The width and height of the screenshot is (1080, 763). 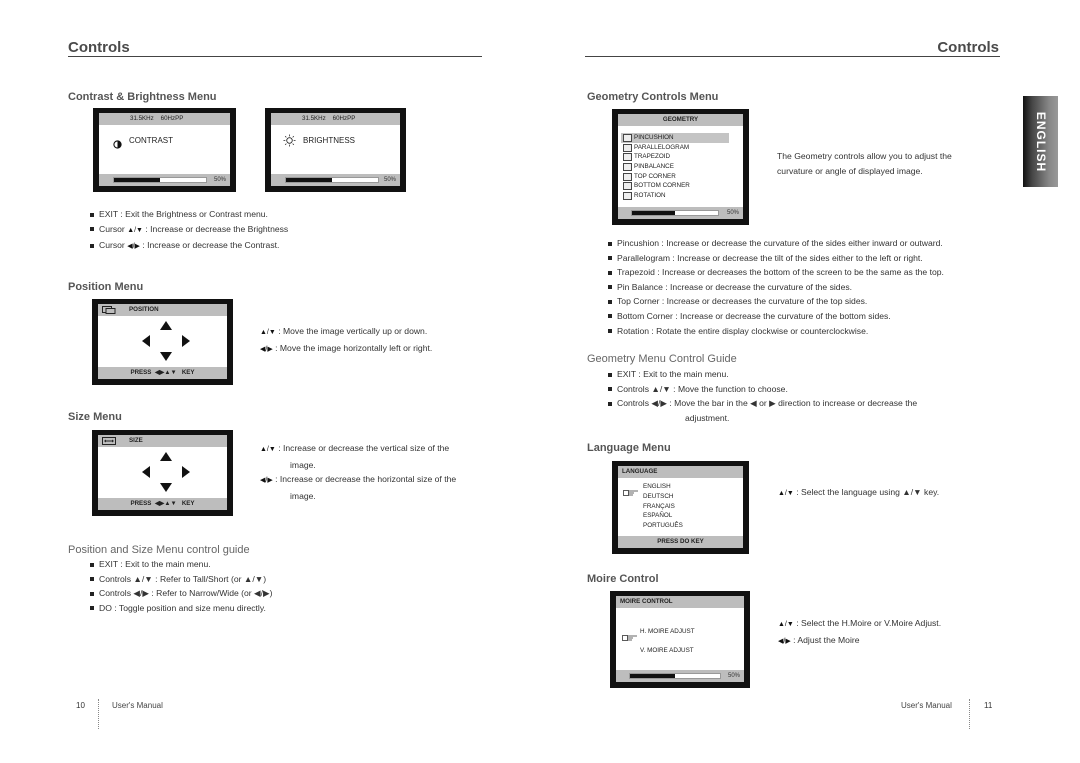 What do you see at coordinates (667, 631) in the screenshot?
I see `moire-item-h: H. MOIRE ADJUST` at bounding box center [667, 631].